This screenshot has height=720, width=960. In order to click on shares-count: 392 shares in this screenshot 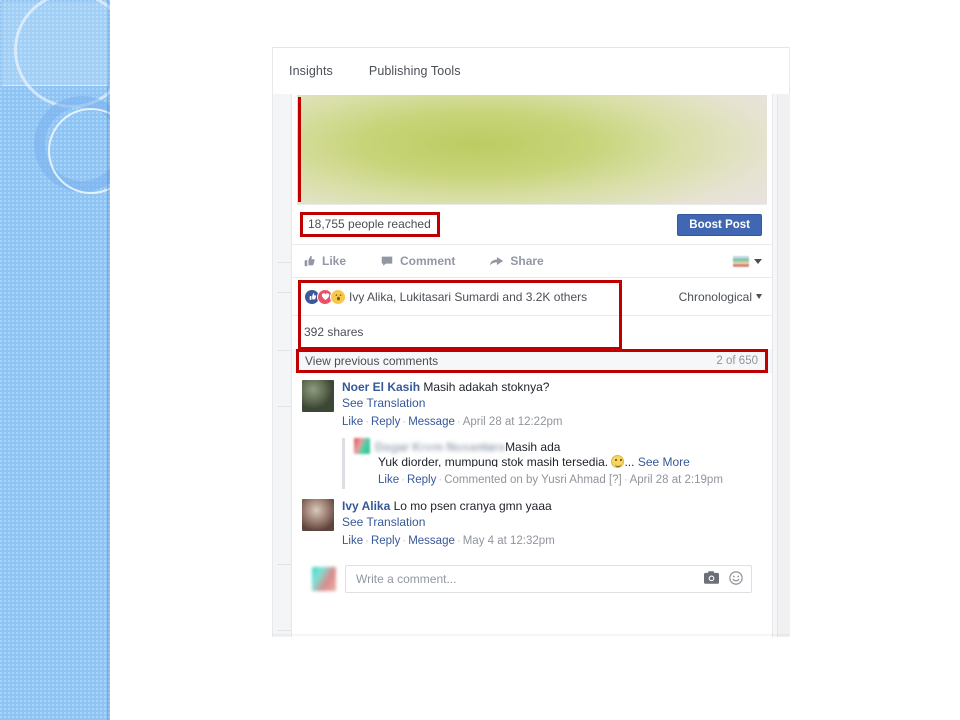, I will do `click(333, 332)`.